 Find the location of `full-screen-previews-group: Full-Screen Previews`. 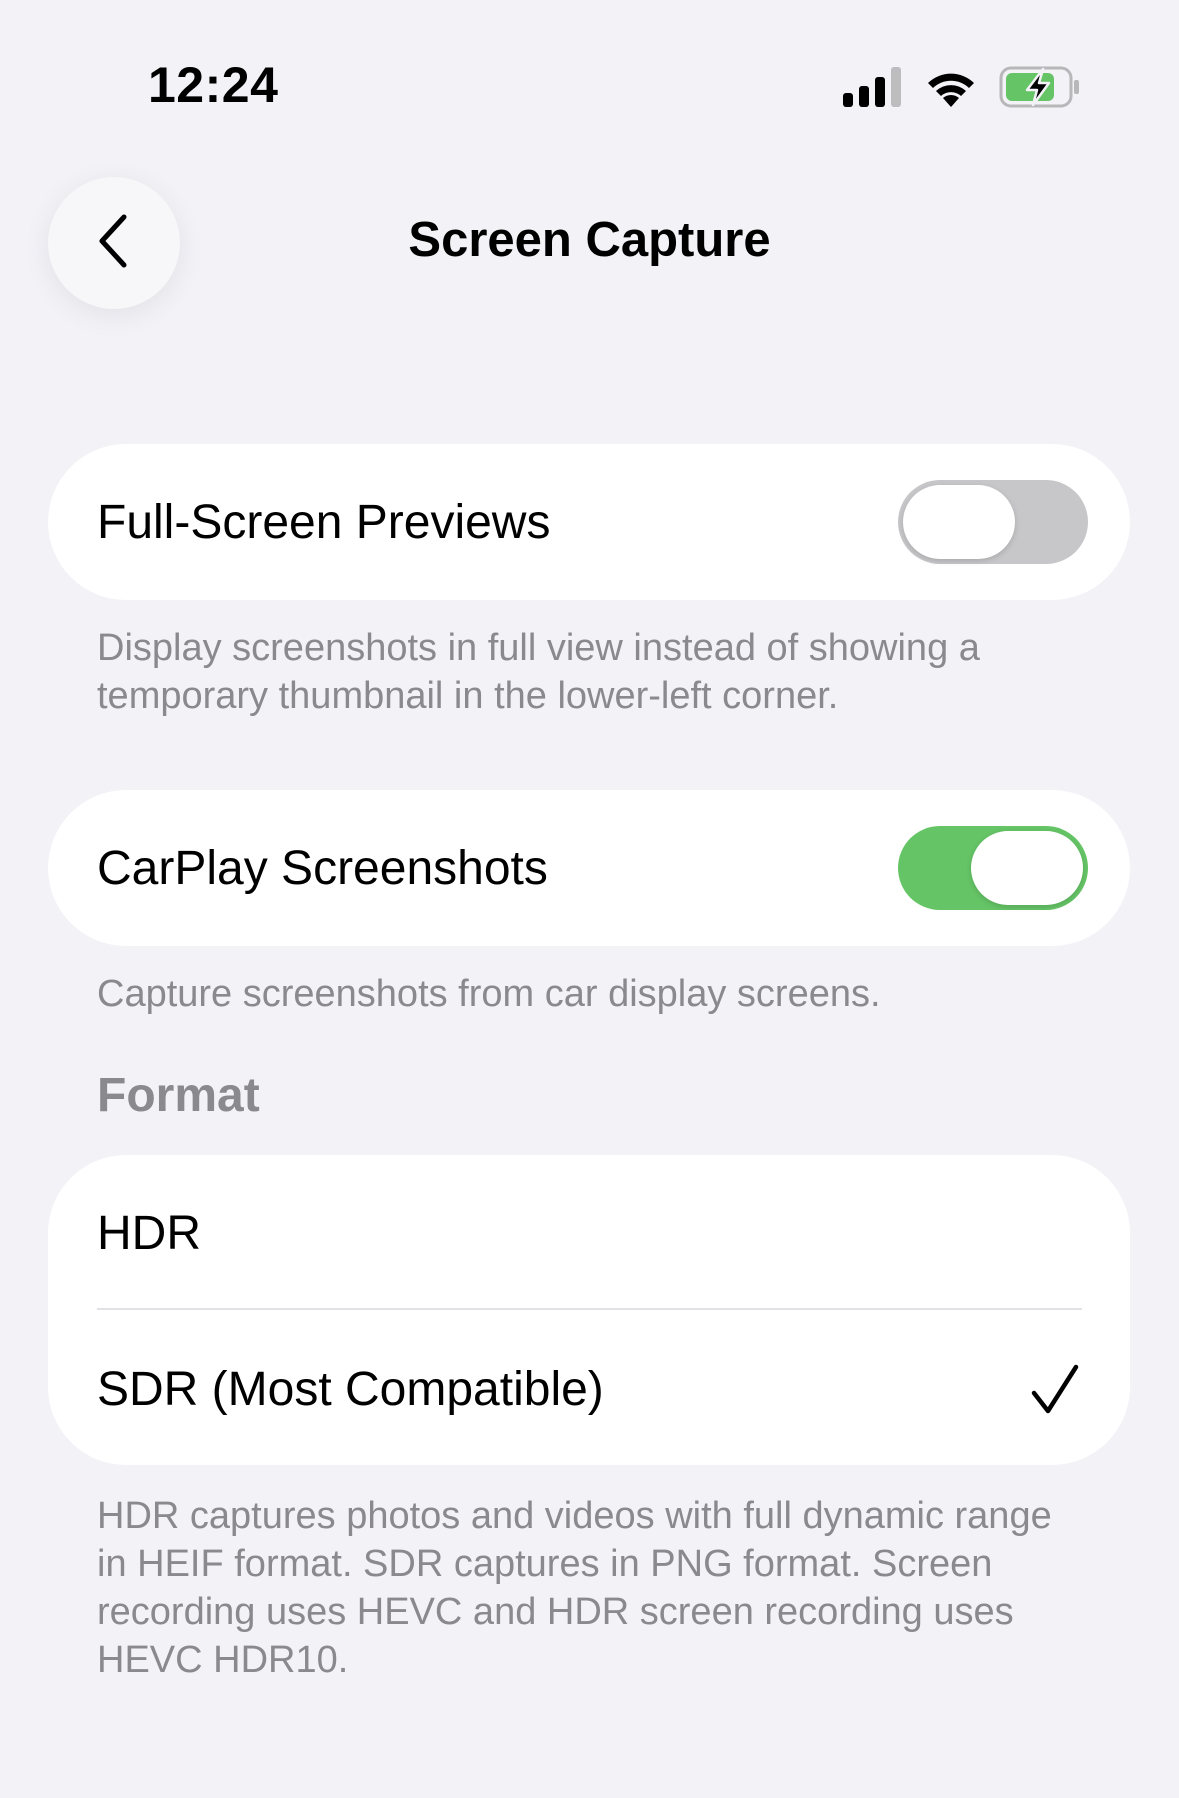

full-screen-previews-group: Full-Screen Previews is located at coordinates (589, 522).